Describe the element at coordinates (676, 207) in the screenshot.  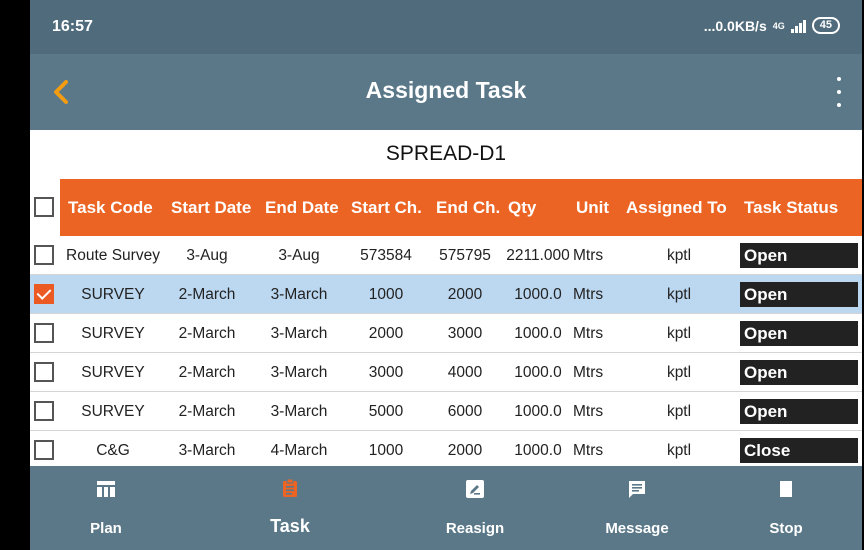
I see `header-assigned-to: Assigned To` at that location.